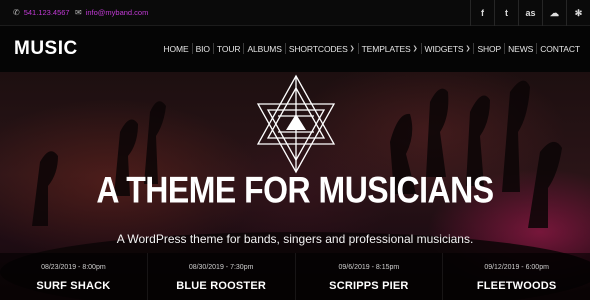  What do you see at coordinates (516, 267) in the screenshot?
I see `event-date: 09/12/2019 - 6:00pm` at bounding box center [516, 267].